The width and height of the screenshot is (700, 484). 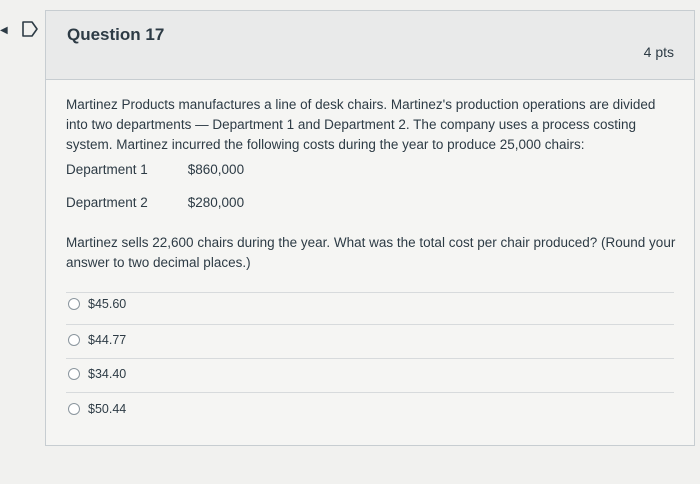 I want to click on department-cost: $860,000, so click(x=216, y=169).